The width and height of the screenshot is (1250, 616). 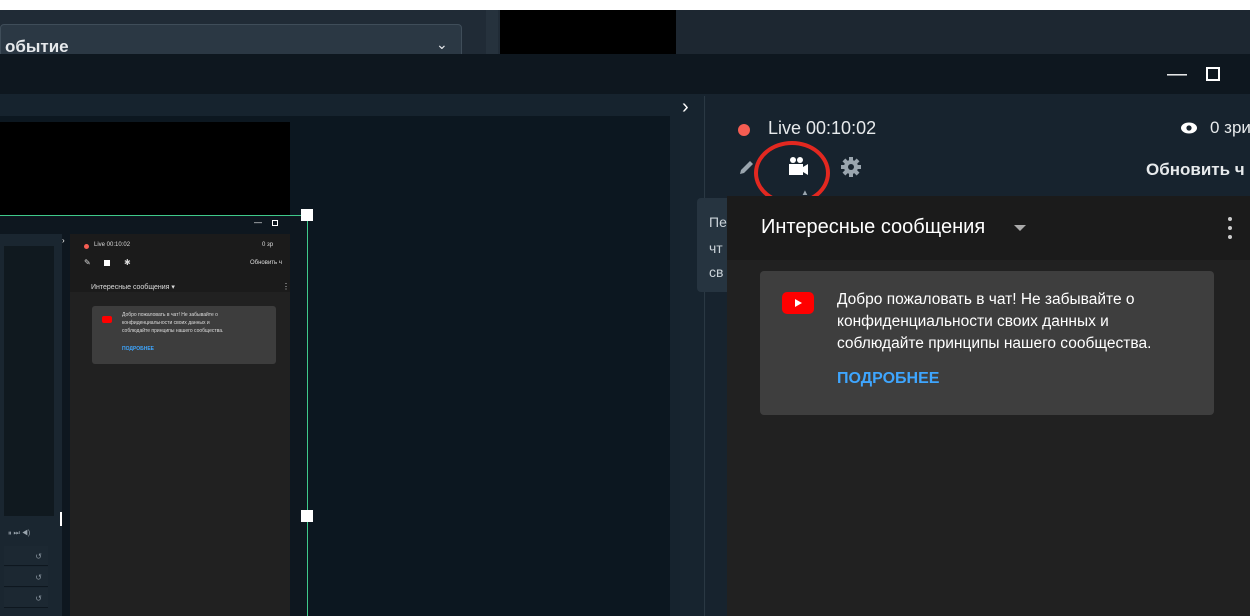 What do you see at coordinates (138, 349) in the screenshot?
I see `mini-more-link: ПОДРОБНЕЕ` at bounding box center [138, 349].